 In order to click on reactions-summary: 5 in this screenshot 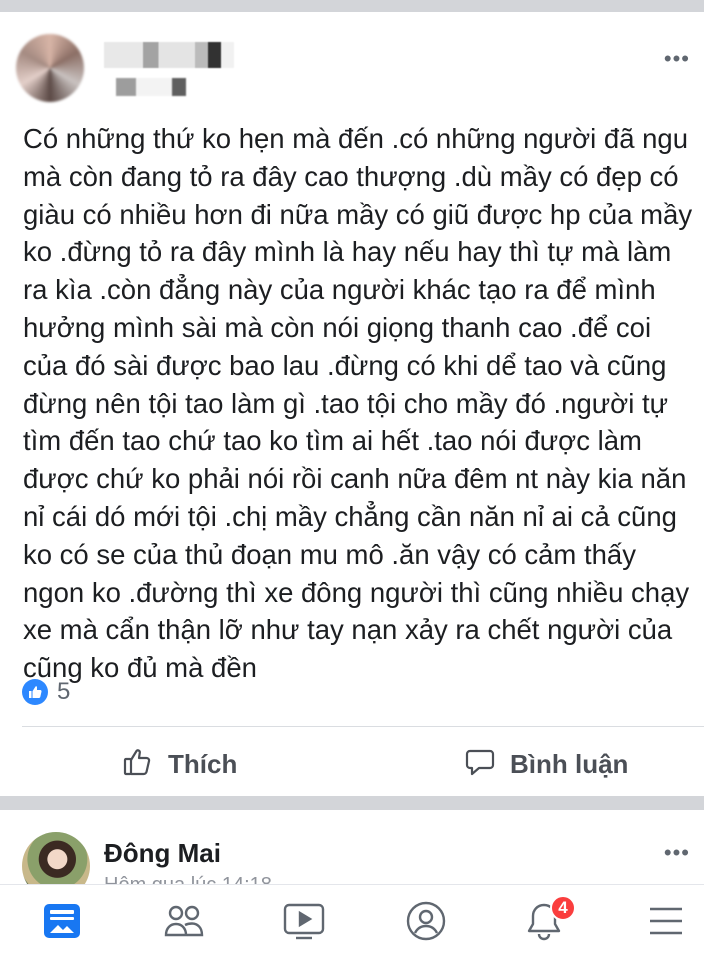, I will do `click(46, 692)`.